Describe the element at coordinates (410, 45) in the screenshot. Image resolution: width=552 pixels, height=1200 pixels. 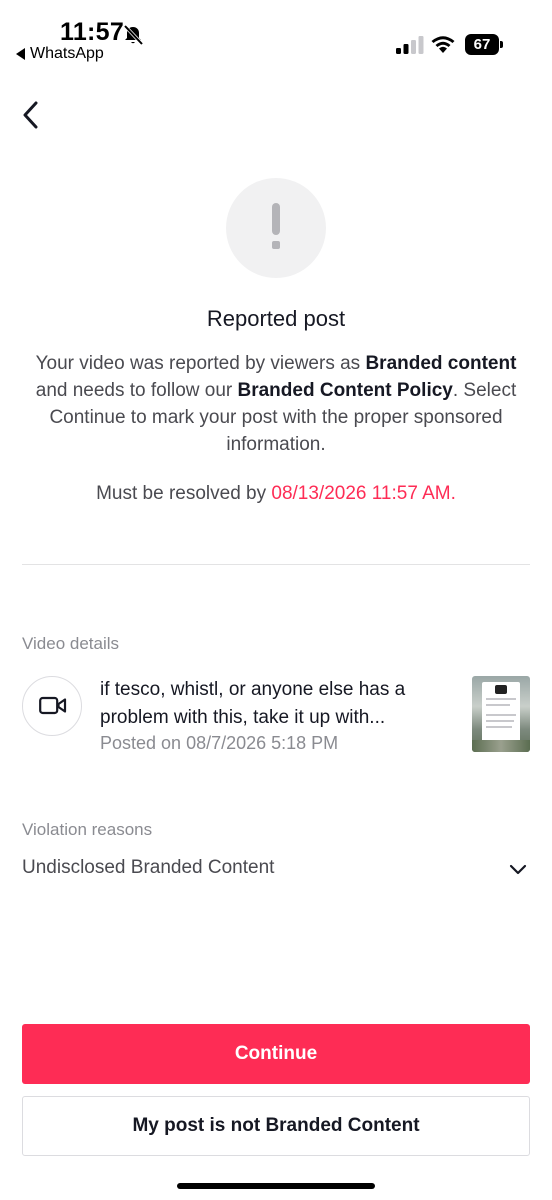
I see `cellular-signal-icon` at that location.